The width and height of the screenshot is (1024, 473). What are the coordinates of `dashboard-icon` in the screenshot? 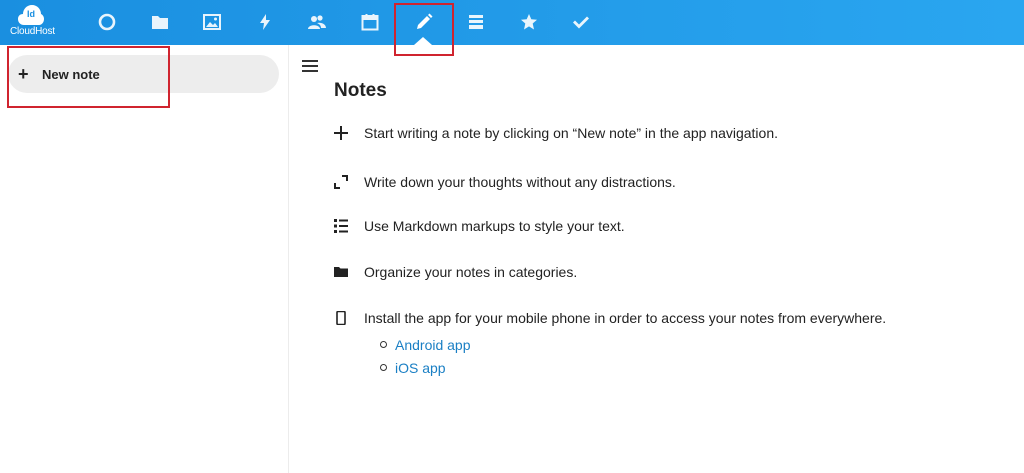 It's located at (107, 22).